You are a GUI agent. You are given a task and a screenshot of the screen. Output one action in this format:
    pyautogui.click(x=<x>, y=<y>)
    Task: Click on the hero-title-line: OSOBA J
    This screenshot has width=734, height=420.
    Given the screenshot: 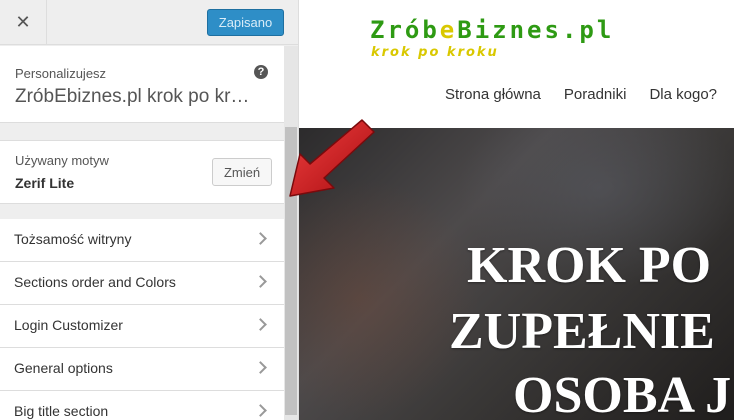 What is the action you would take?
    pyautogui.click(x=622, y=393)
    